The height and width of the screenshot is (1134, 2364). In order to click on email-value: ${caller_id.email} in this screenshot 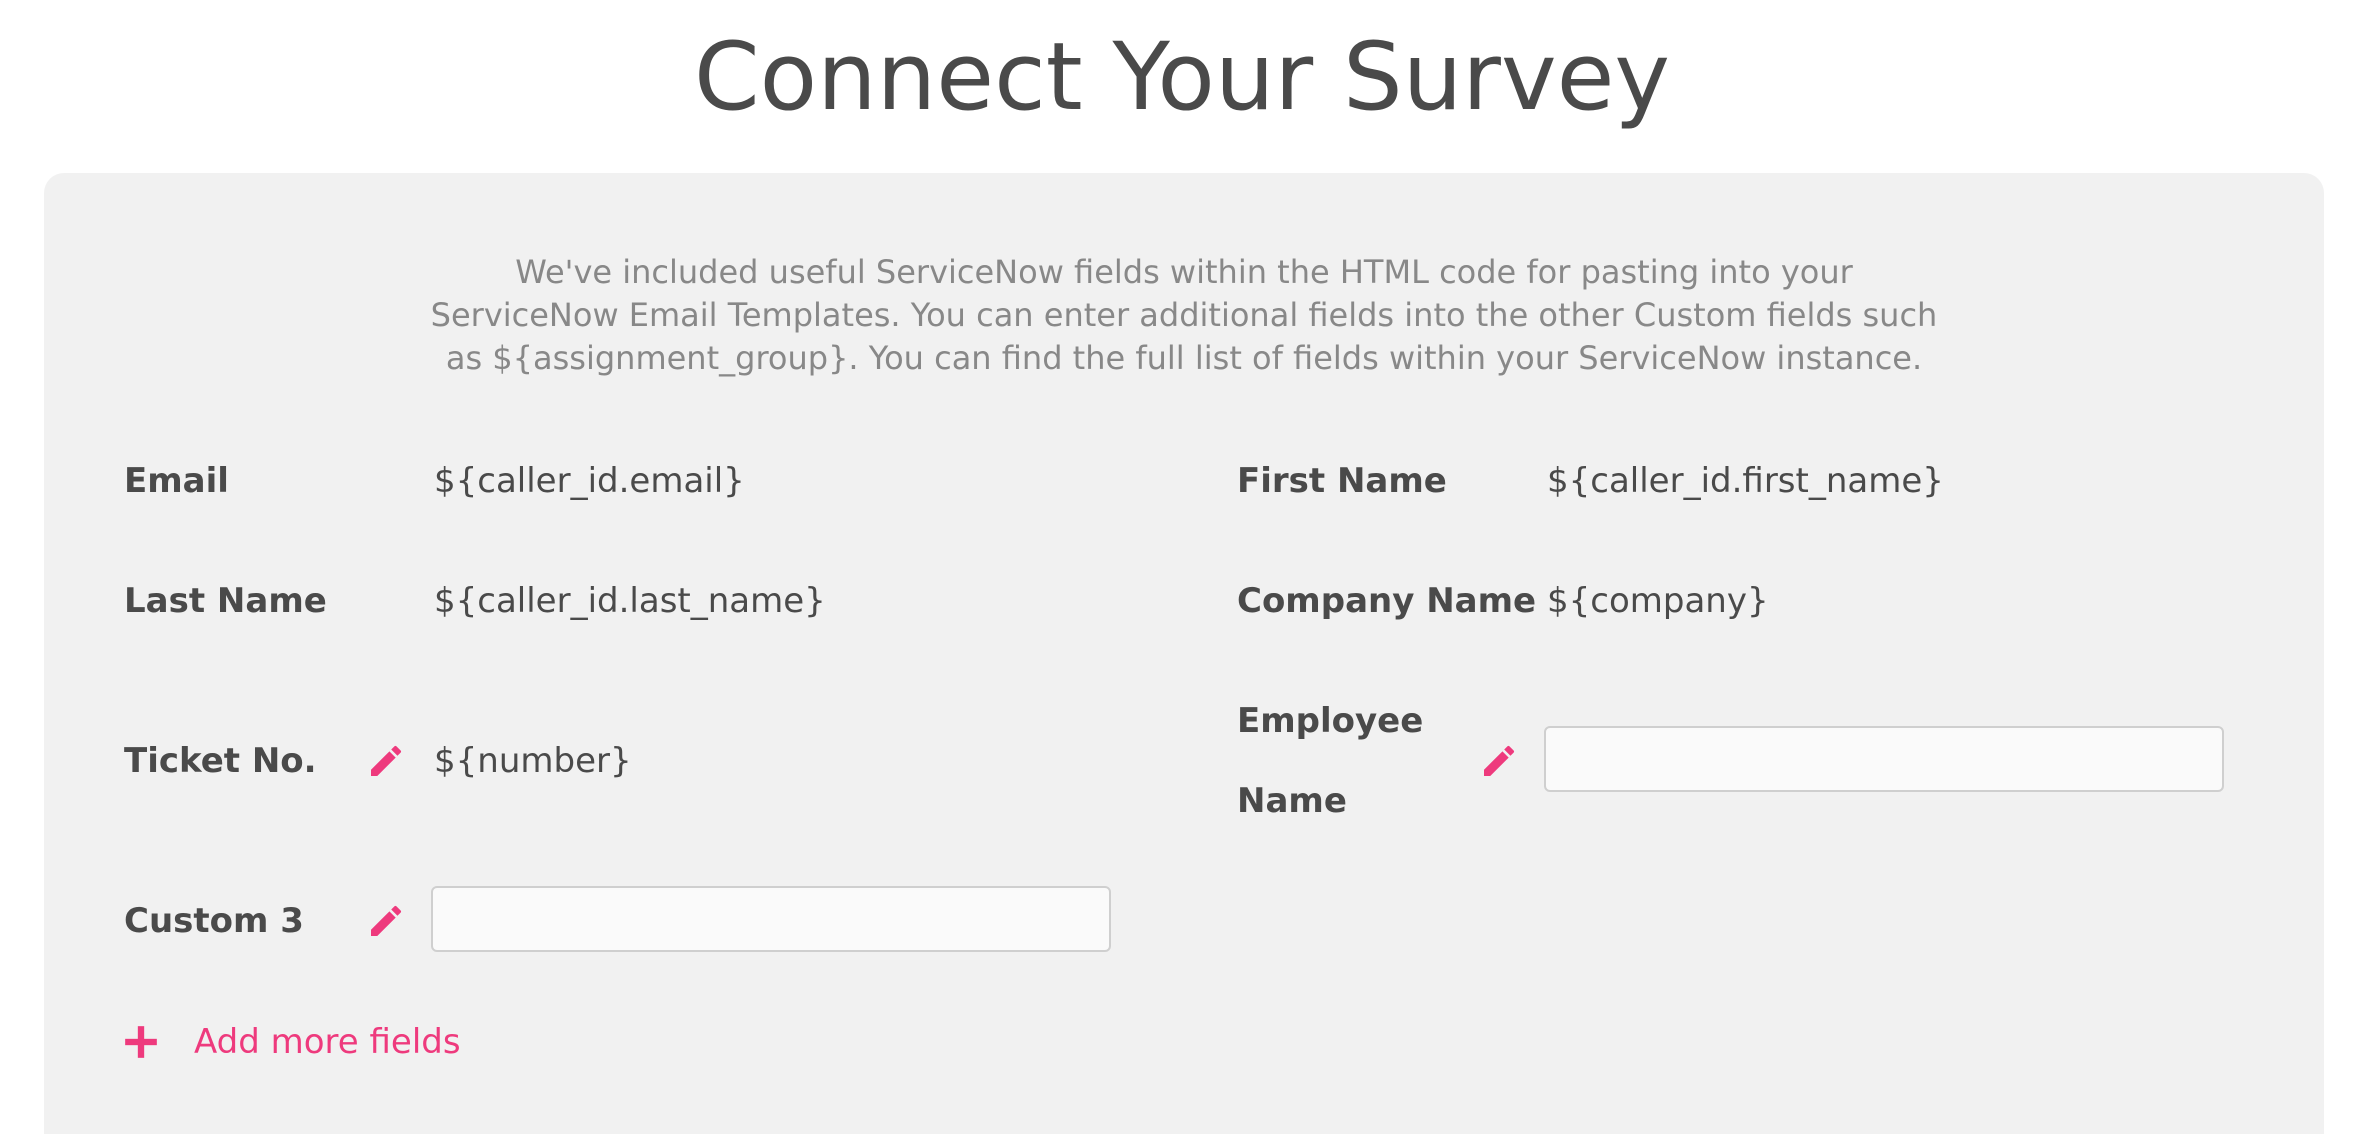, I will do `click(589, 481)`.